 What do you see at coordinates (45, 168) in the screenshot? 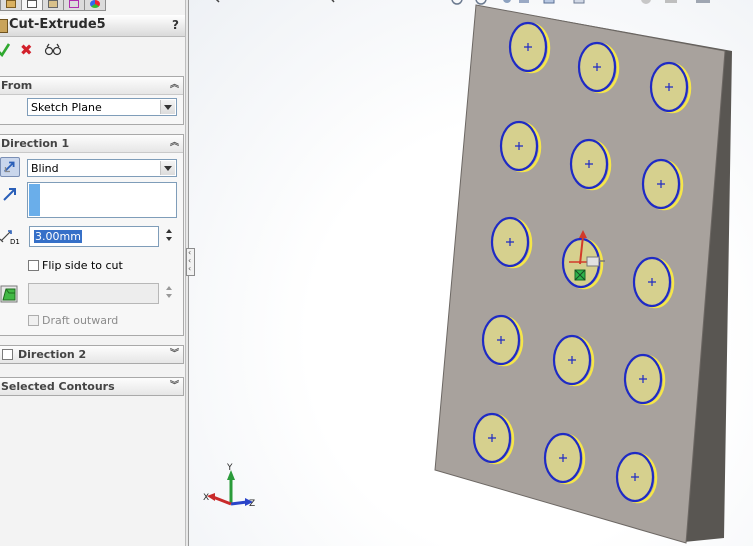
I see `end-condition-value: Blind` at bounding box center [45, 168].